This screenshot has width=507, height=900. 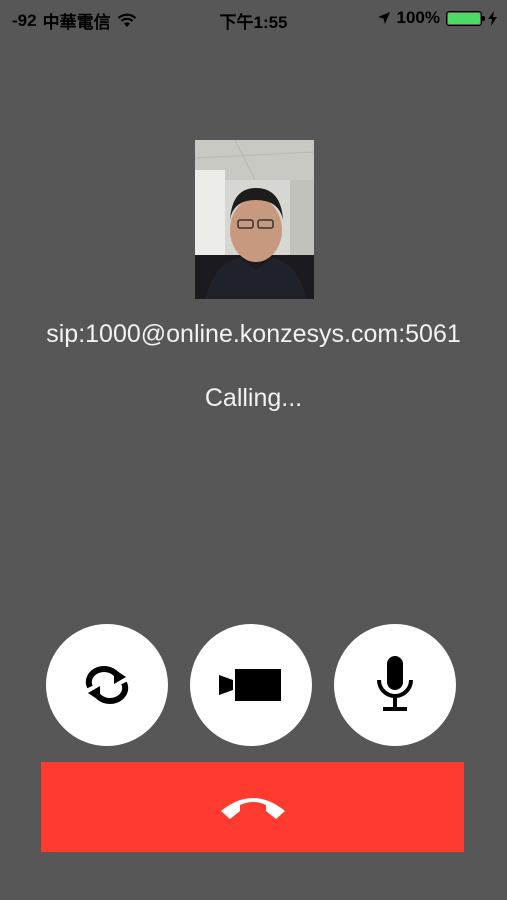 I want to click on remote-video-preview, so click(x=254, y=219).